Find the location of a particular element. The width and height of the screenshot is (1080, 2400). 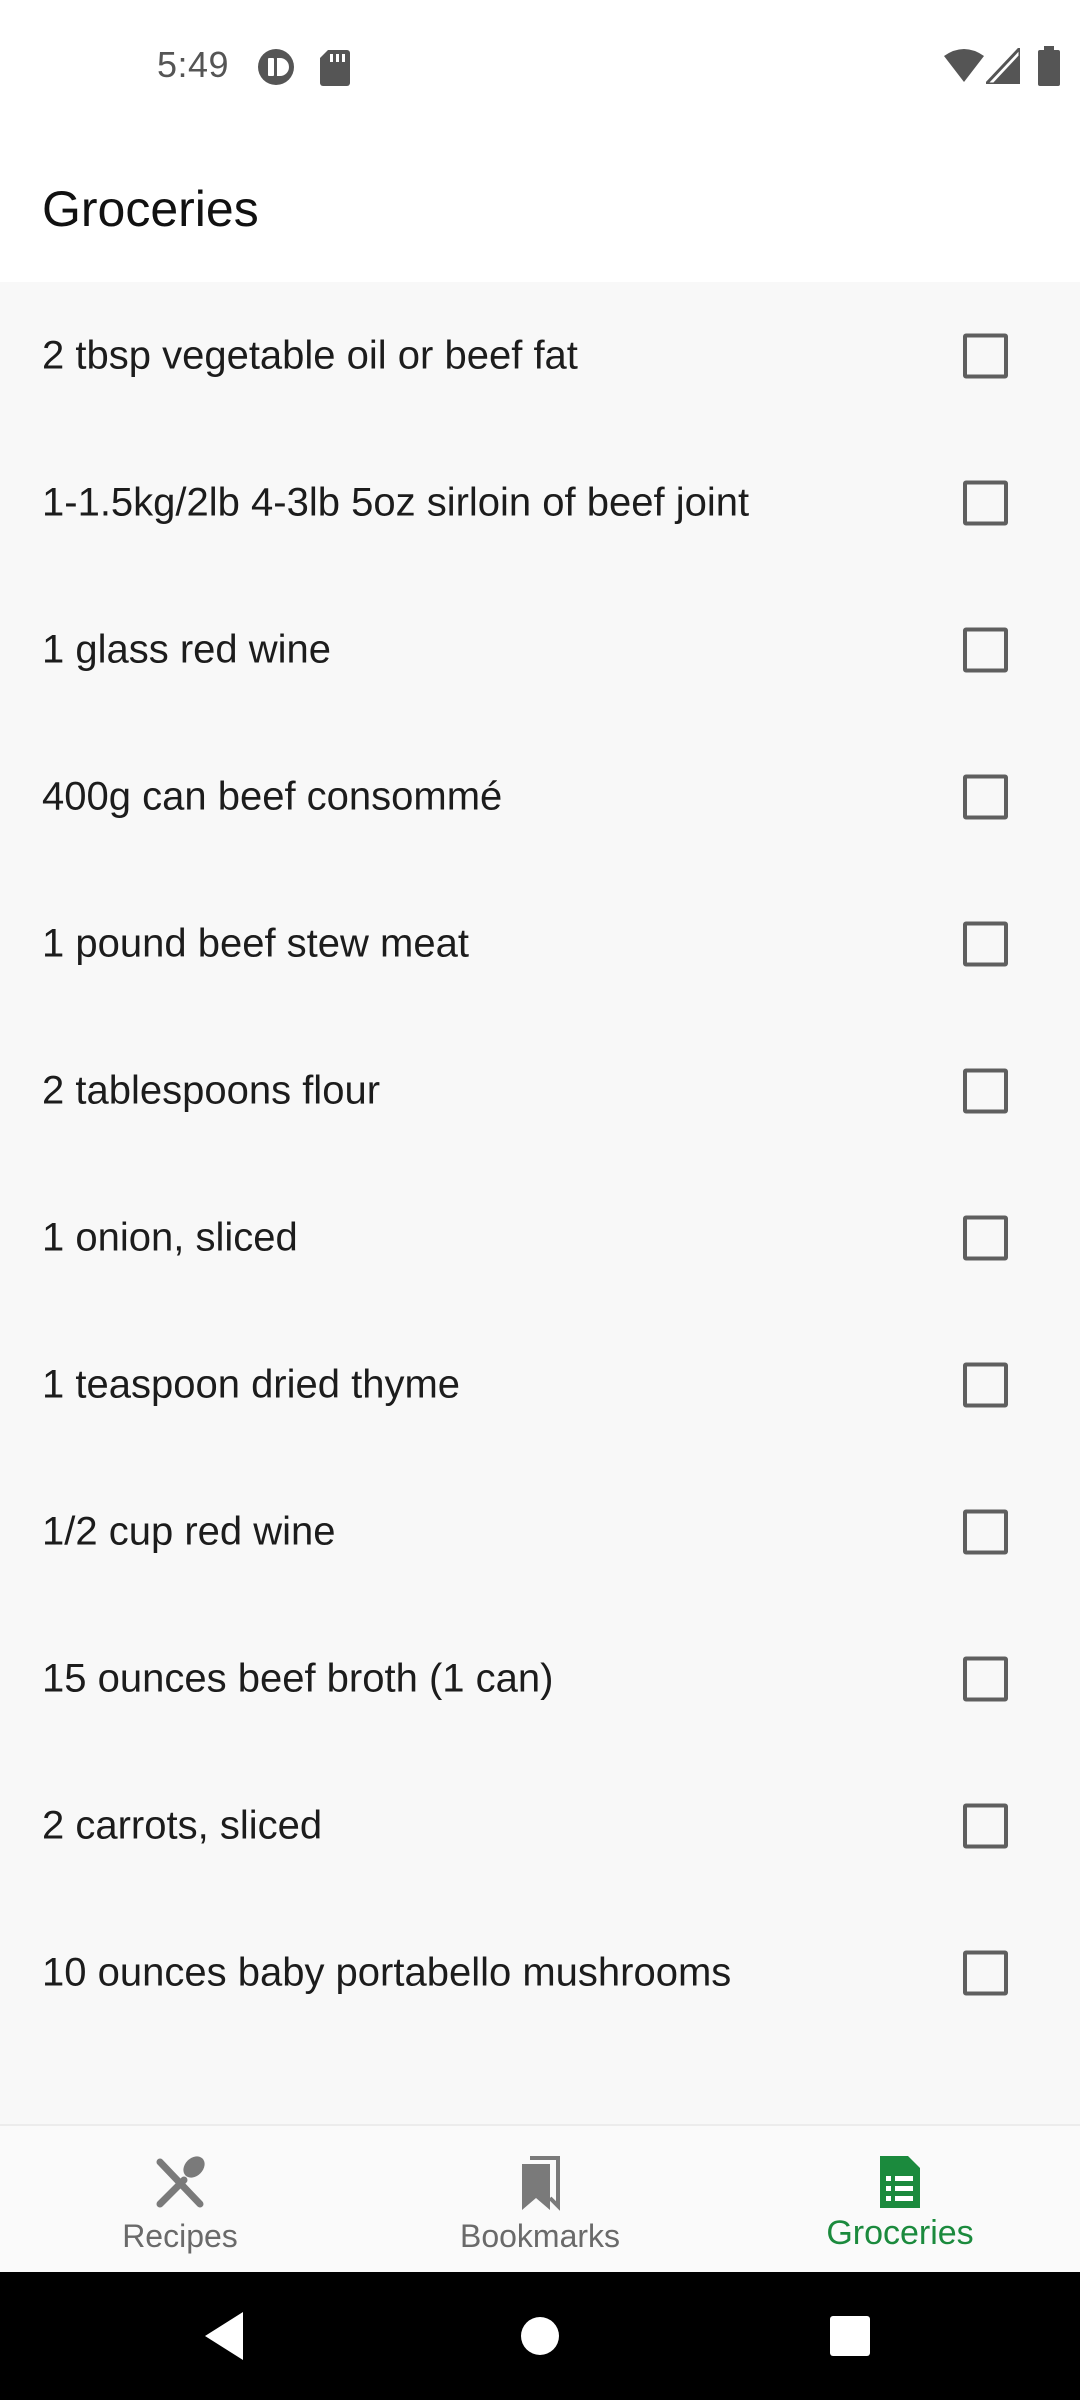

grocery-item: 2 tbsp vegetable oil or beef fat is located at coordinates (540, 355).